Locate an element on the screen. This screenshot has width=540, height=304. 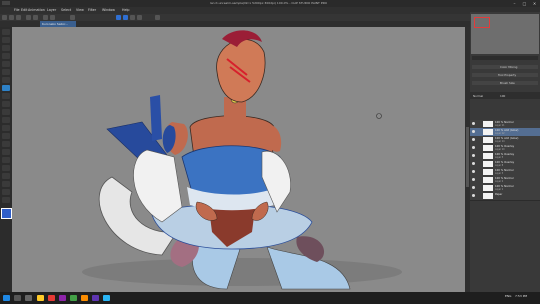
menu-animation: Animation is located at coordinates (36, 10).